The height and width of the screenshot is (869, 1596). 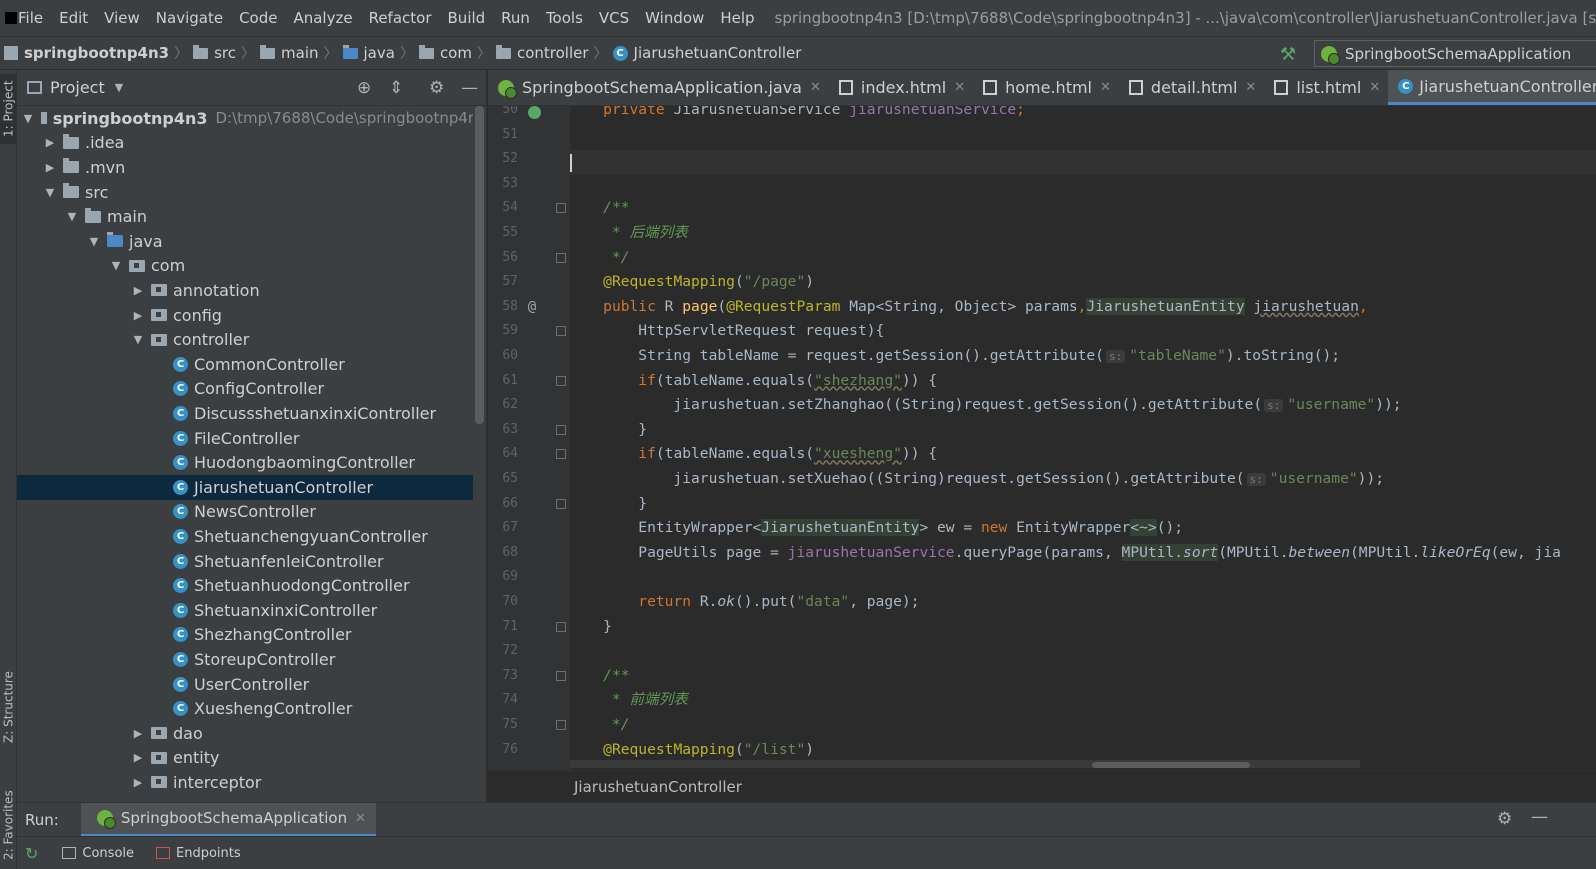 I want to click on breadcrumb-class: C JiarushetuanController, so click(x=706, y=53).